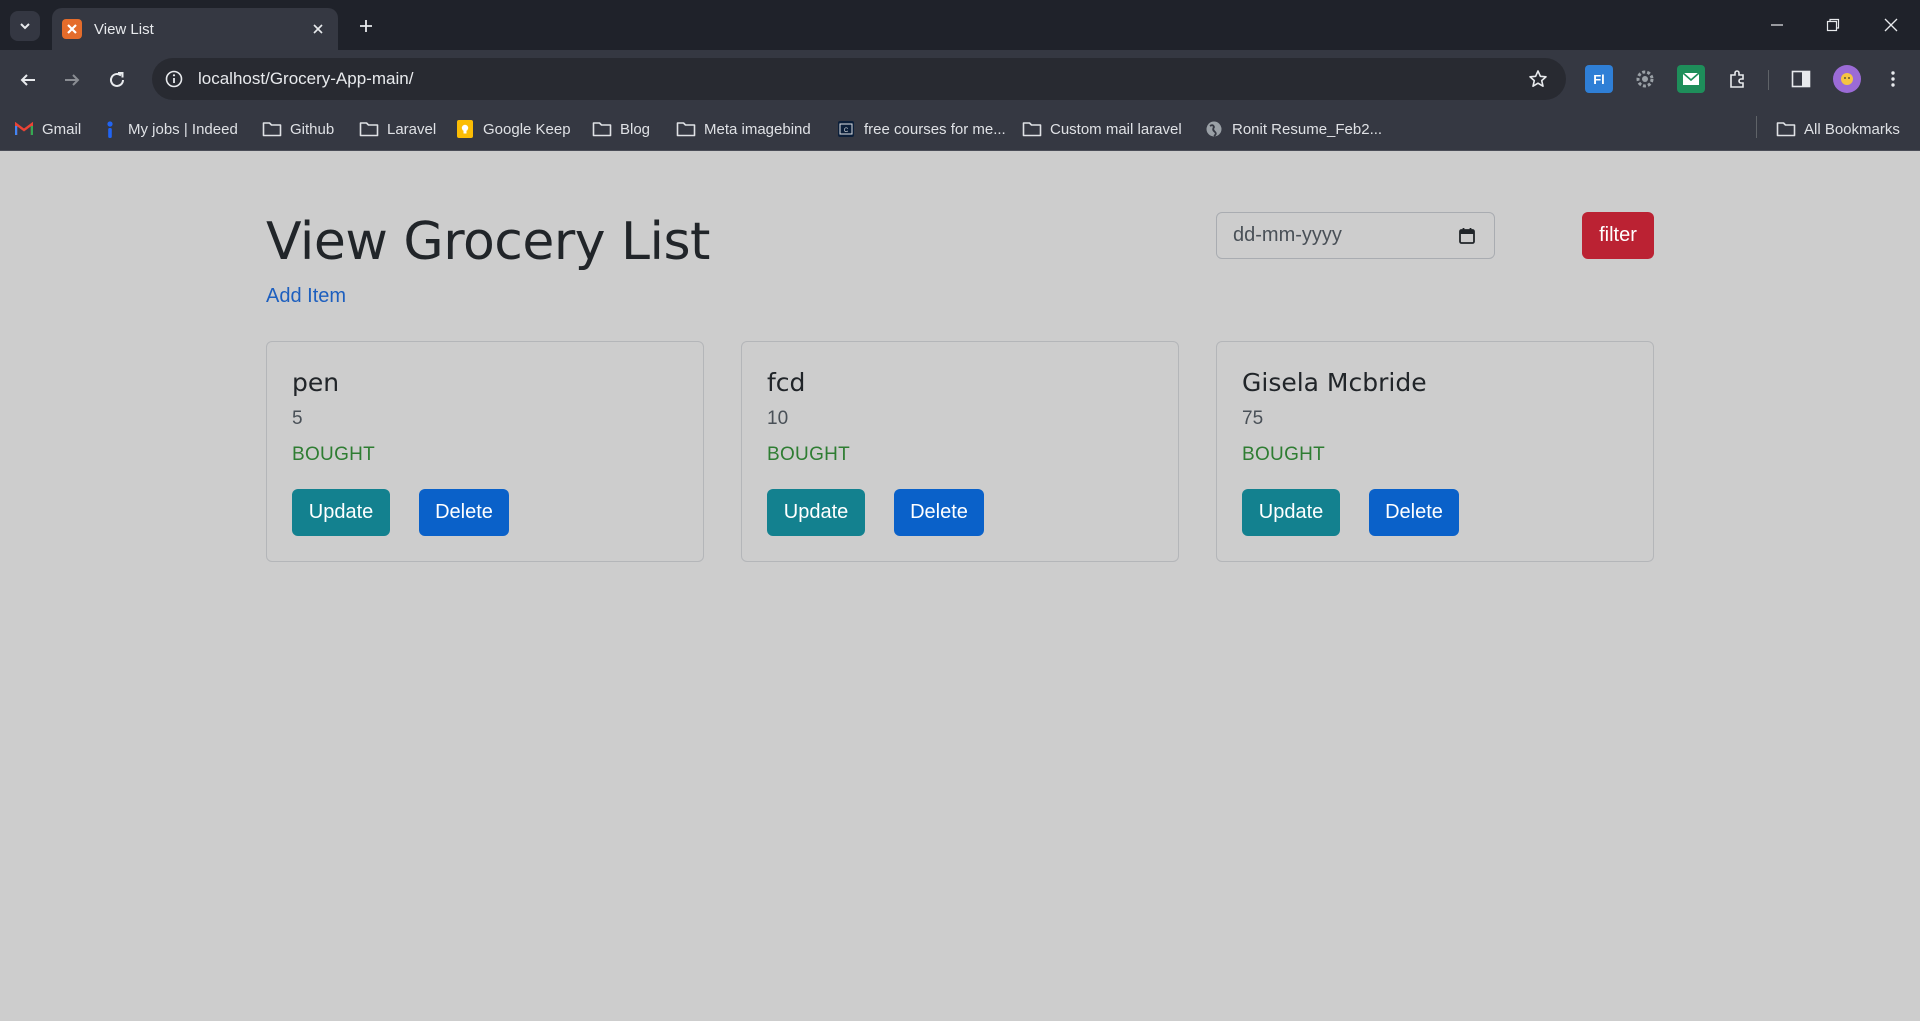 The width and height of the screenshot is (1920, 1021). What do you see at coordinates (757, 129) in the screenshot?
I see `bookmark-label: Meta imagebind` at bounding box center [757, 129].